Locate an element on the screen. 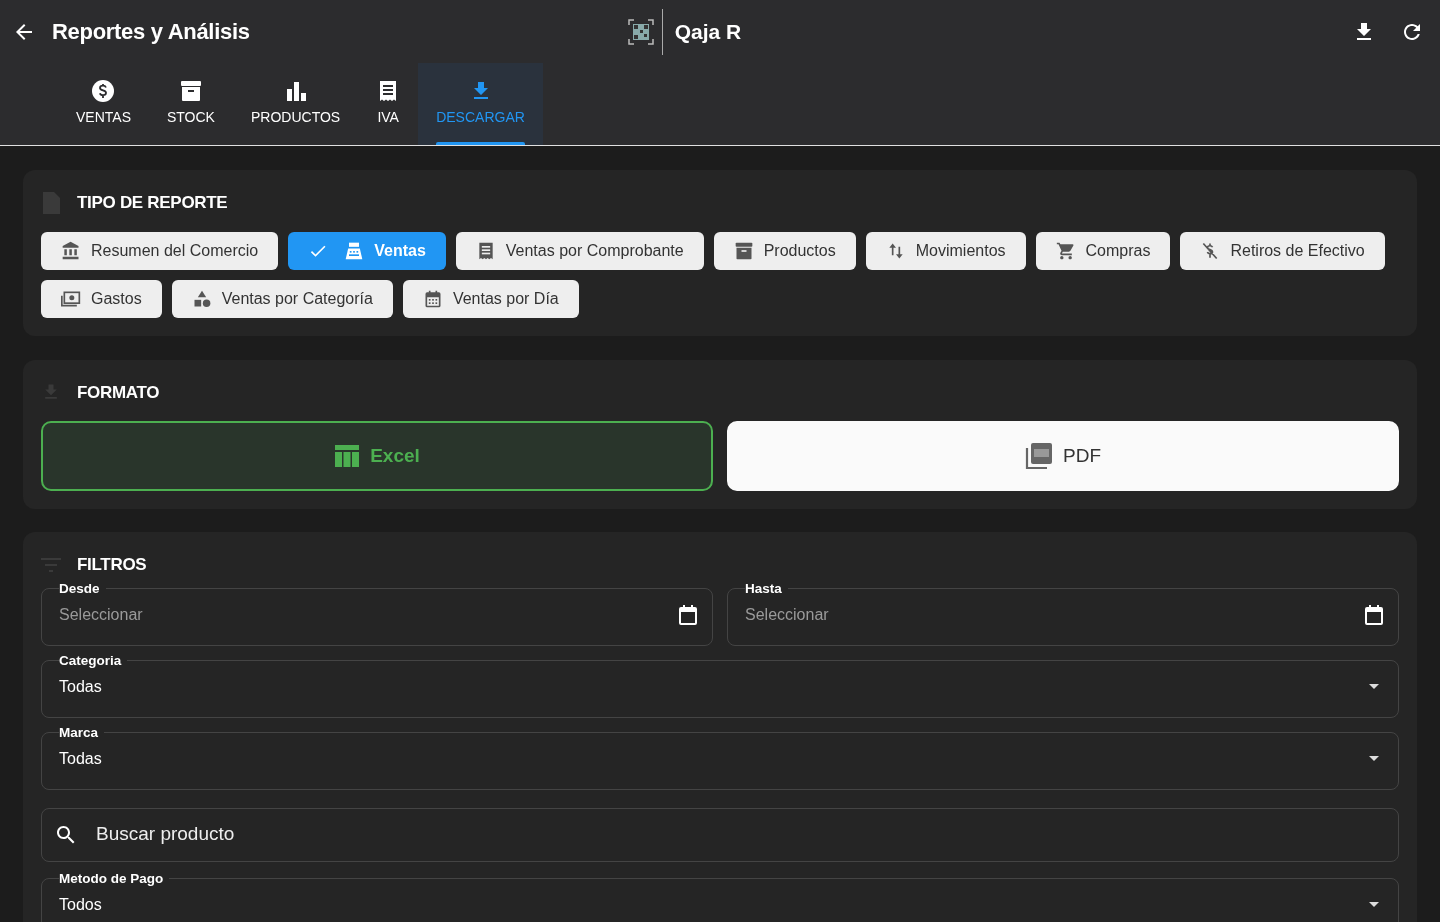 The width and height of the screenshot is (1440, 922). tab: STOCK is located at coordinates (191, 104).